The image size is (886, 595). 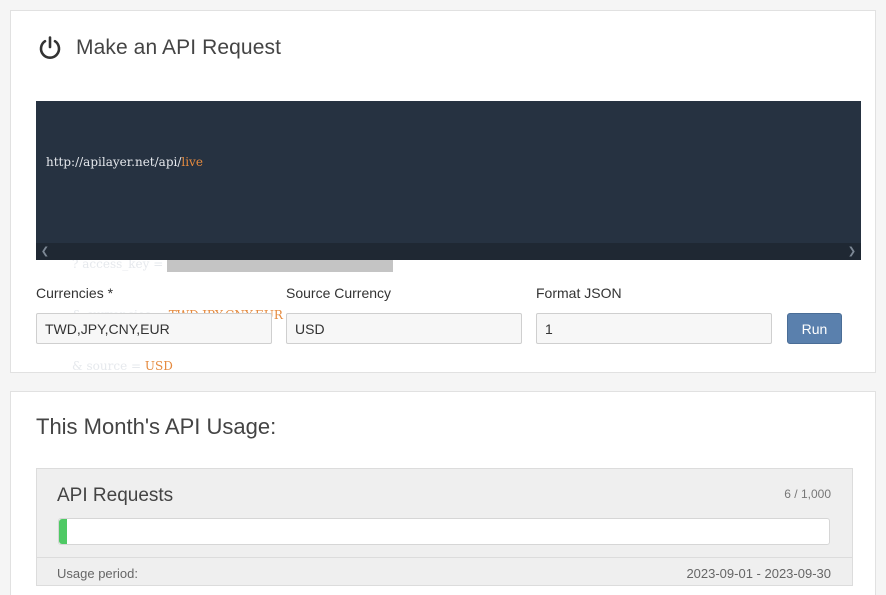 What do you see at coordinates (444, 572) in the screenshot?
I see `usage-footer: Usage period: 2023-09-01 - 2023-09-30` at bounding box center [444, 572].